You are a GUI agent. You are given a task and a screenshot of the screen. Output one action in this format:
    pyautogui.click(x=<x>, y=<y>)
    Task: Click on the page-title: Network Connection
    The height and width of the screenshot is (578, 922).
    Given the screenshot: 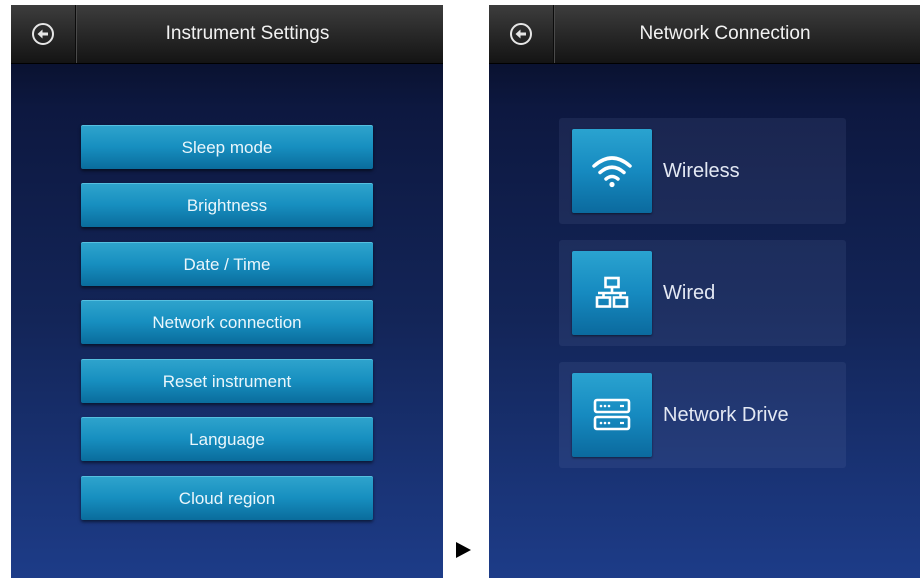 What is the action you would take?
    pyautogui.click(x=725, y=33)
    